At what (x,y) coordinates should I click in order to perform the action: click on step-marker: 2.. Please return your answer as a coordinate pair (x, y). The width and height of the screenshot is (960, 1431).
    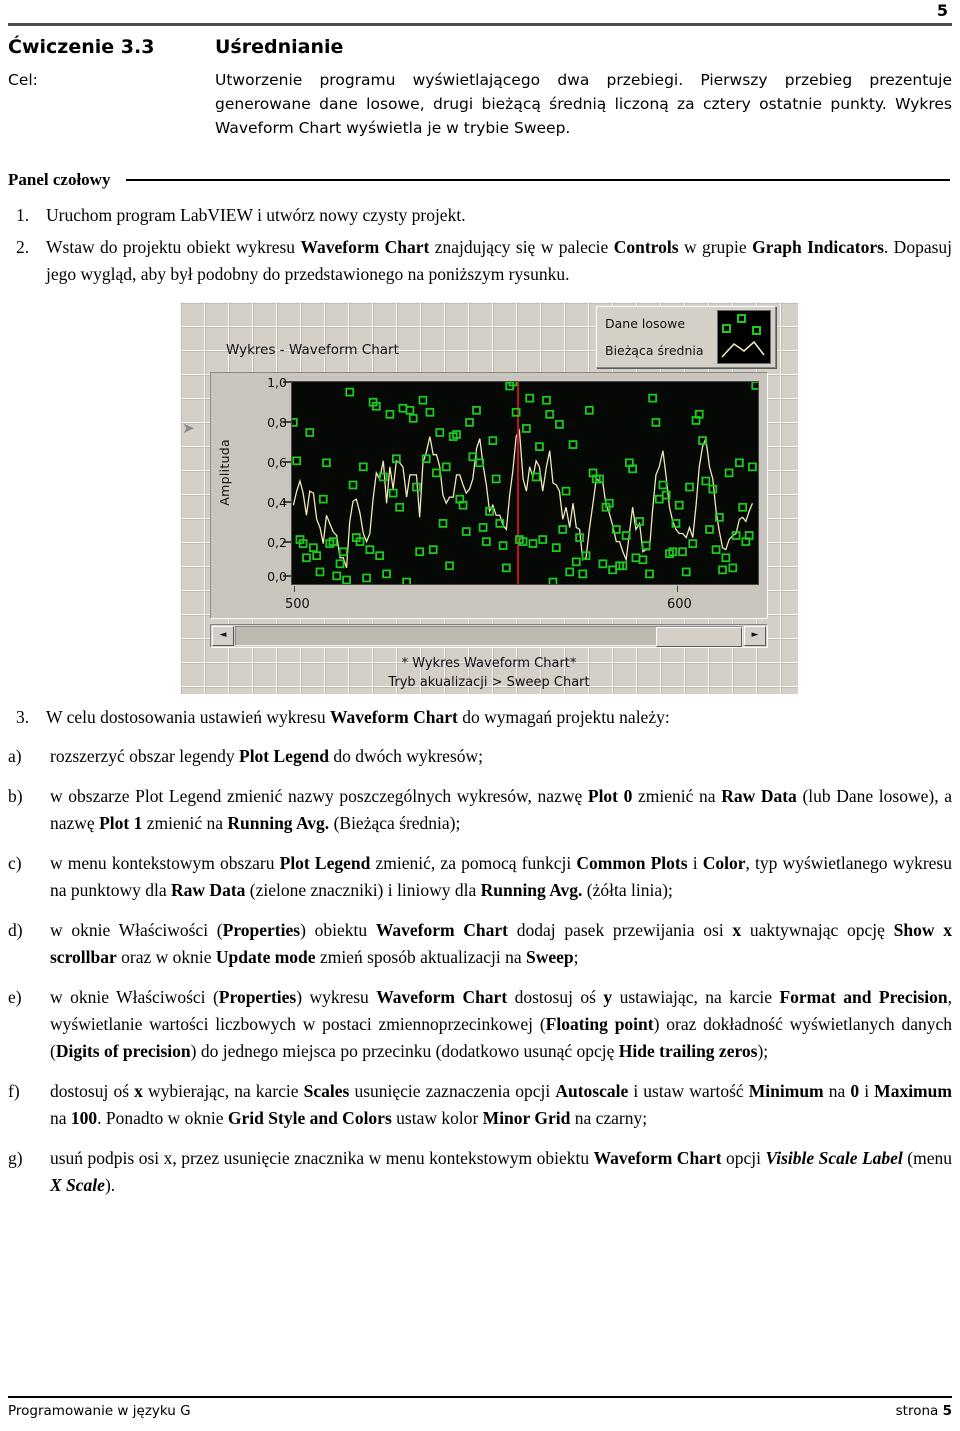
    Looking at the image, I should click on (23, 247).